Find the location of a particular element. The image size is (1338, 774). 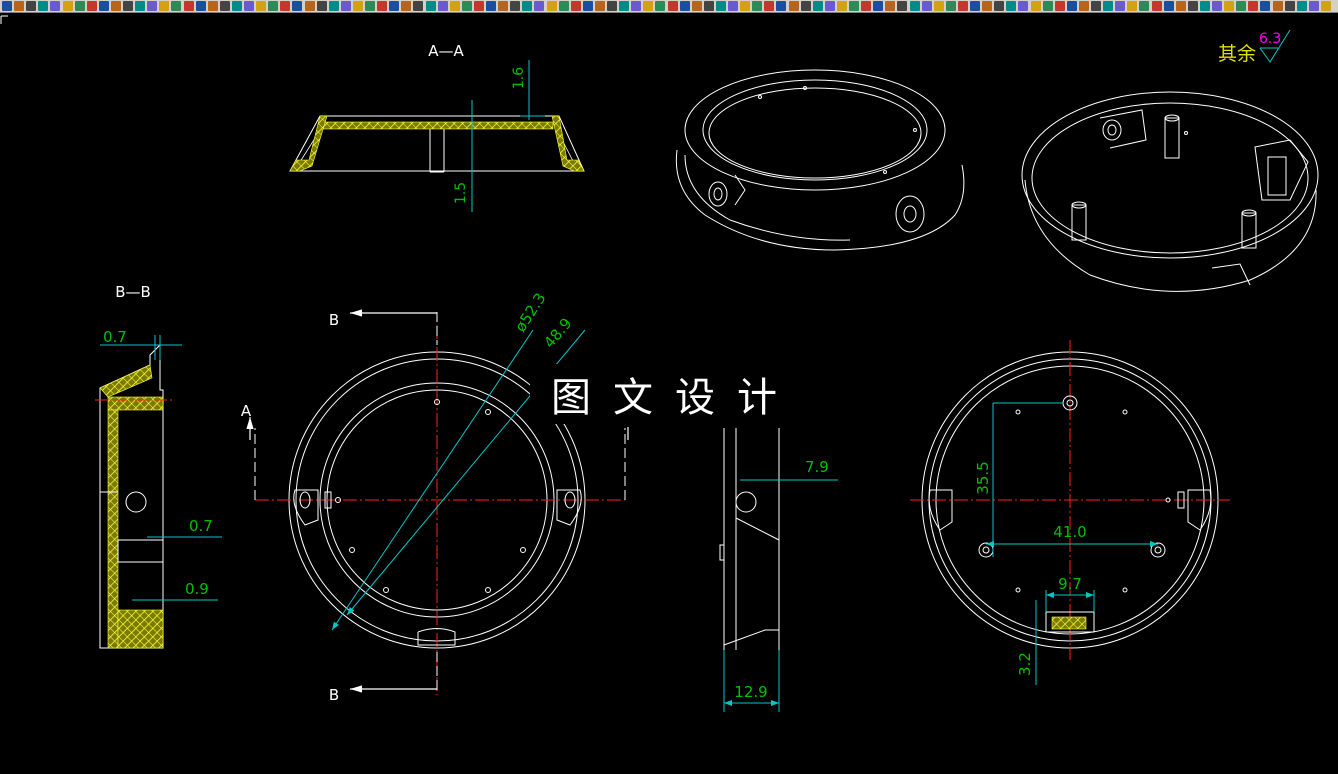

isometric-view-inner is located at coordinates (1170, 191).